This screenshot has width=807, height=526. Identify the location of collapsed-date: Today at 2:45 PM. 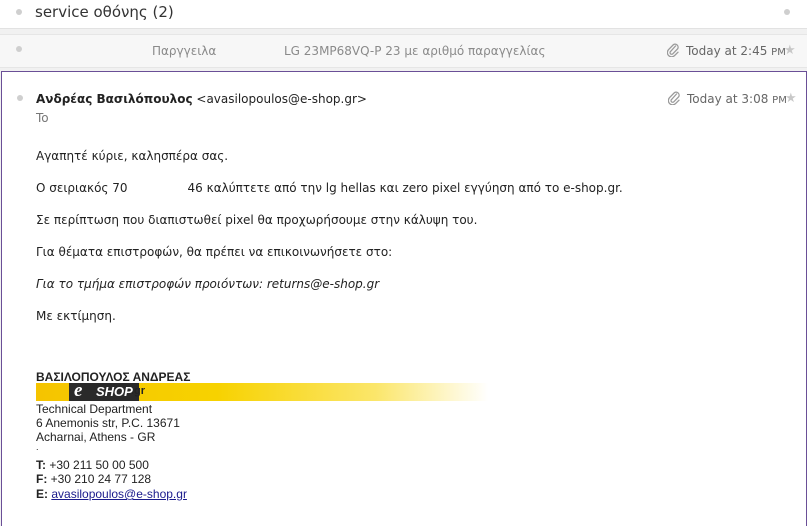
(736, 51).